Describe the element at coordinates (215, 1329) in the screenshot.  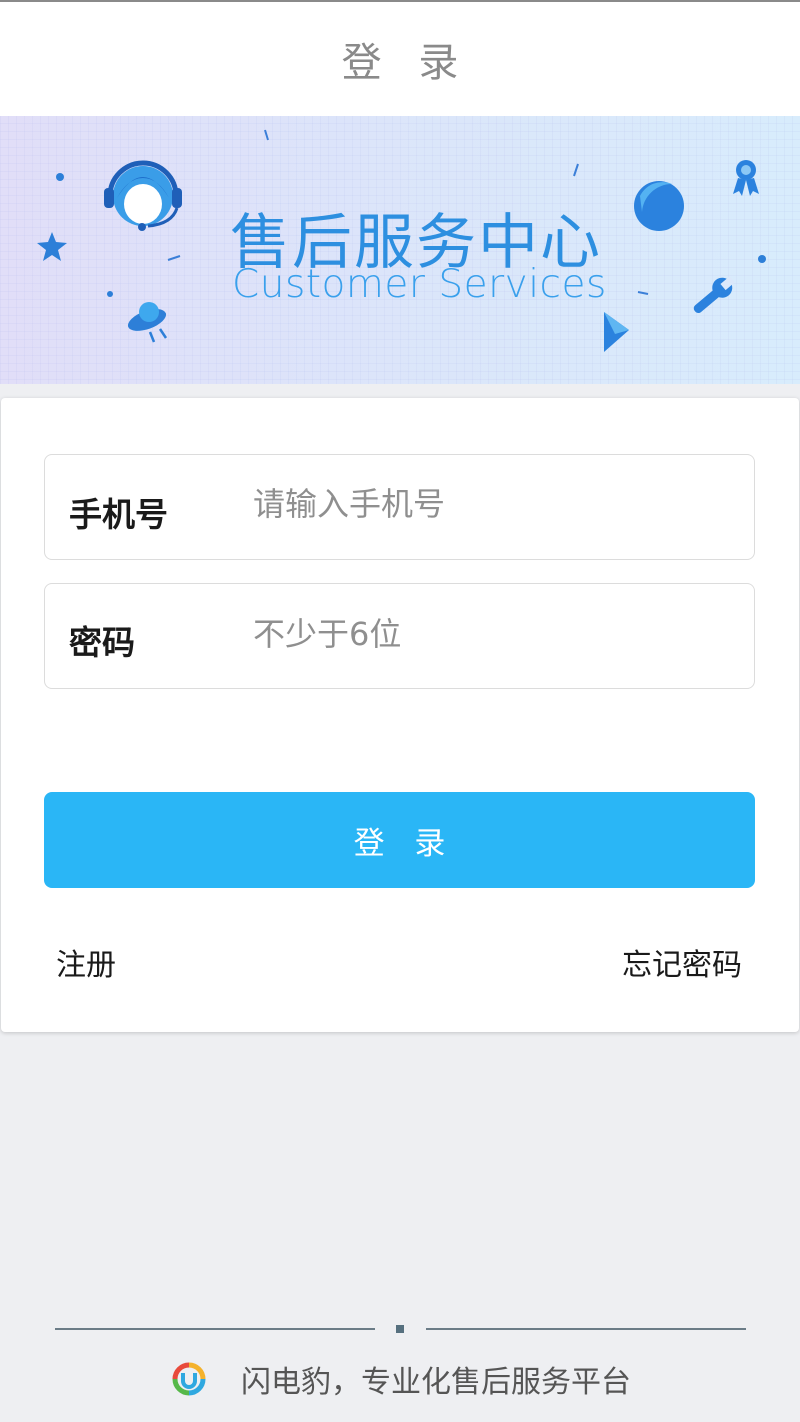
I see `footer-divider-left` at that location.